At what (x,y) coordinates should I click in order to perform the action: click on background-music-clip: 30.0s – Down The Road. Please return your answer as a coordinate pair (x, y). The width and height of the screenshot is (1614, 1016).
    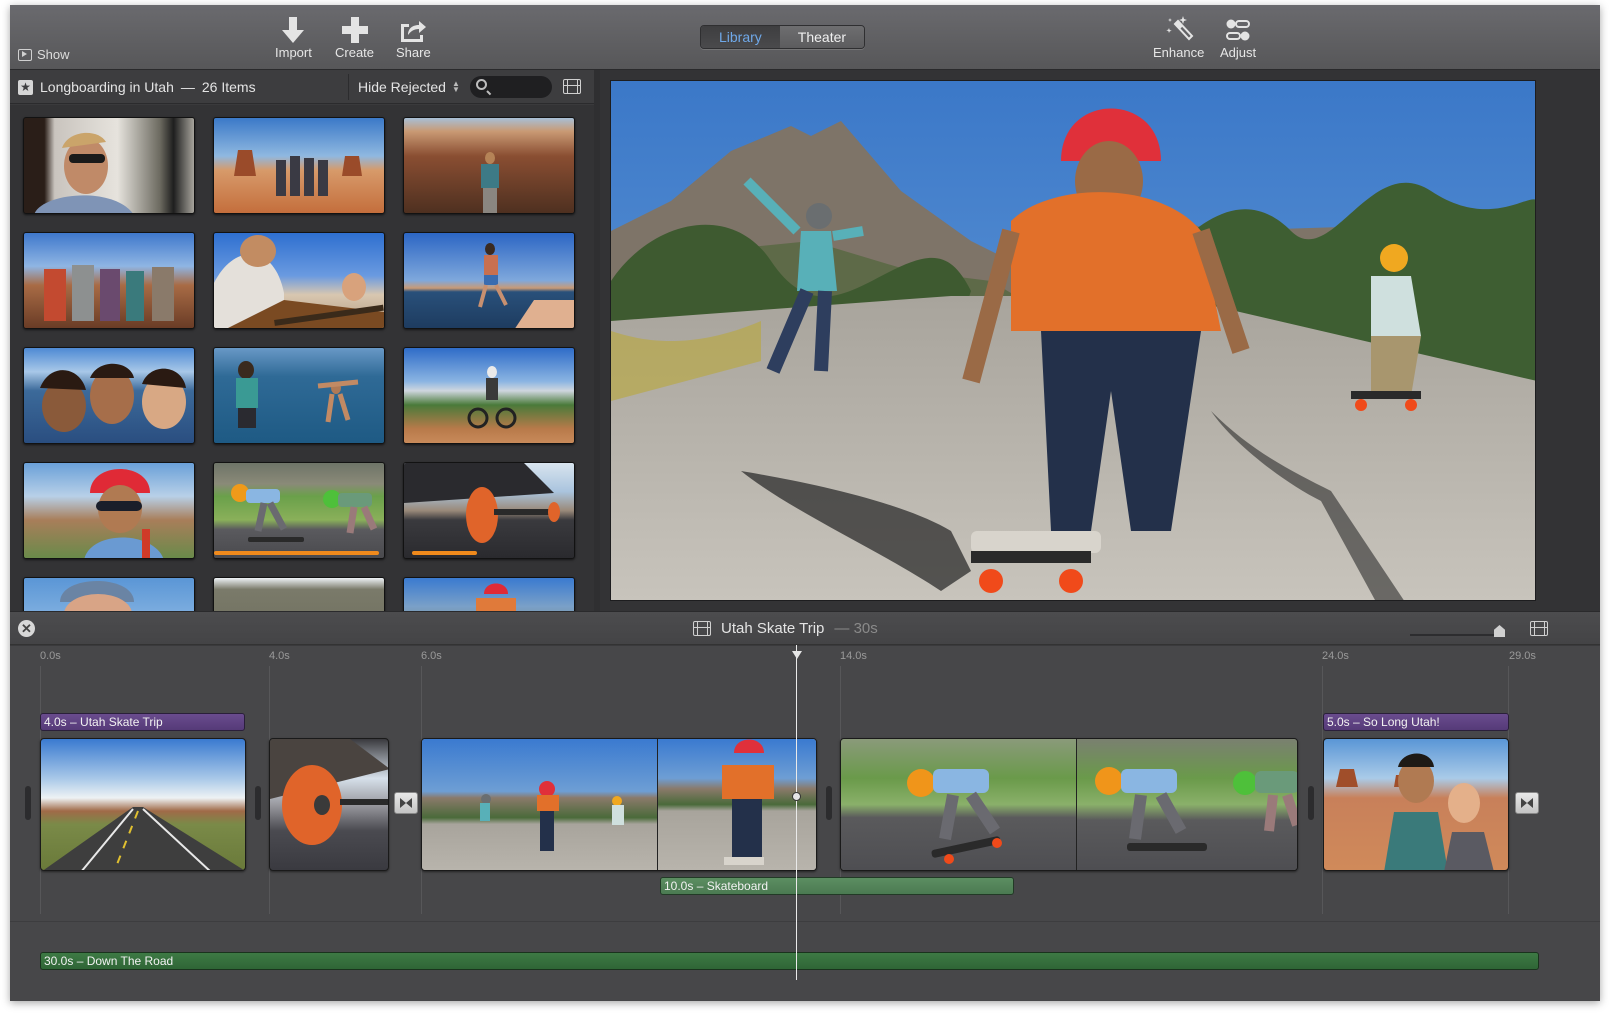
    Looking at the image, I should click on (789, 961).